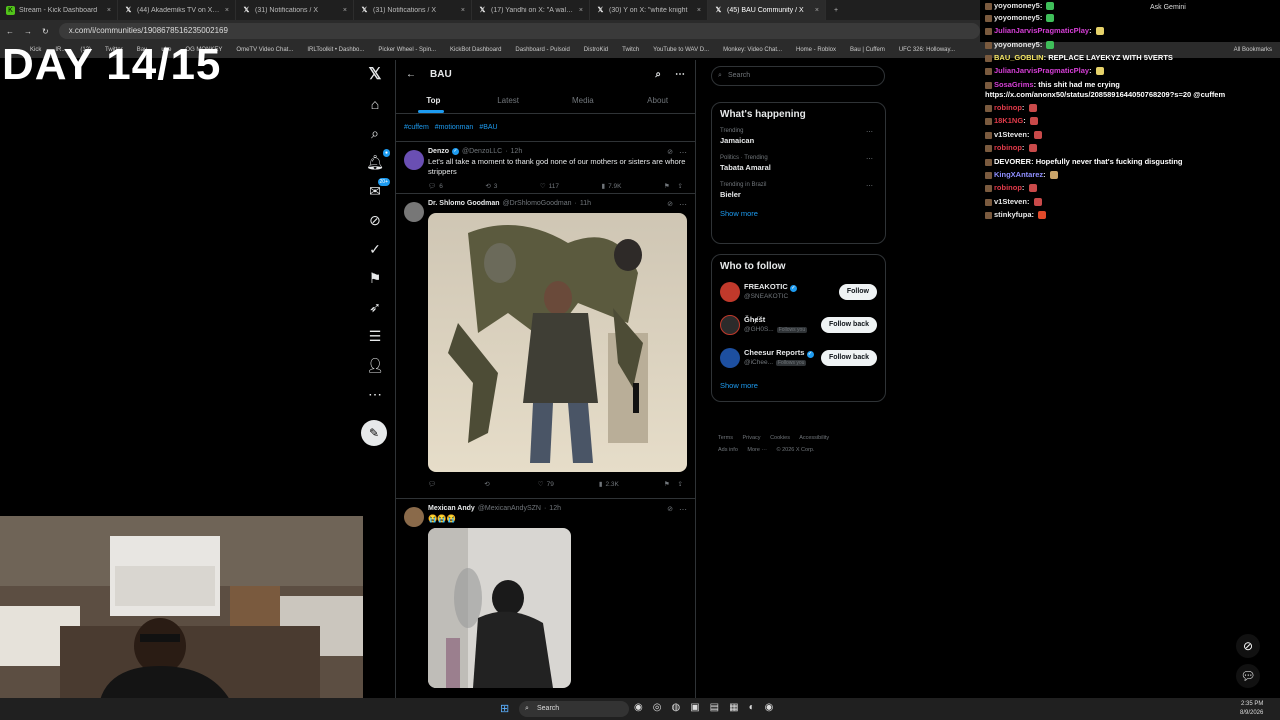 This screenshot has width=1280, height=720. I want to click on chat-username: KingXAntarez, so click(1018, 174).